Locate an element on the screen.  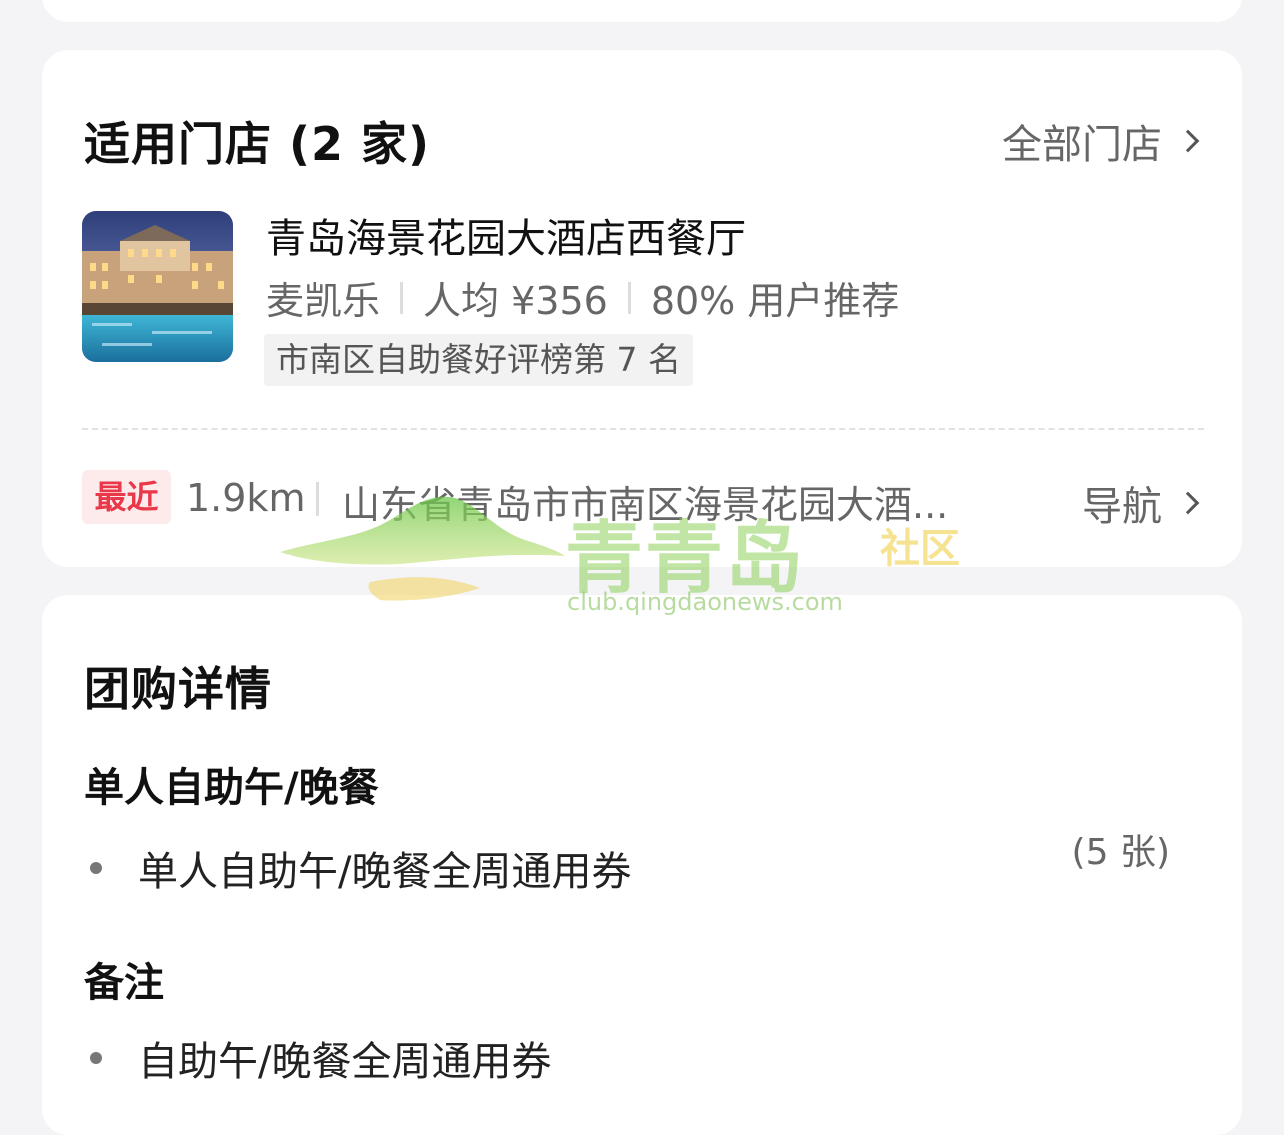
all-stores-link: 全部门店 is located at coordinates (1102, 141).